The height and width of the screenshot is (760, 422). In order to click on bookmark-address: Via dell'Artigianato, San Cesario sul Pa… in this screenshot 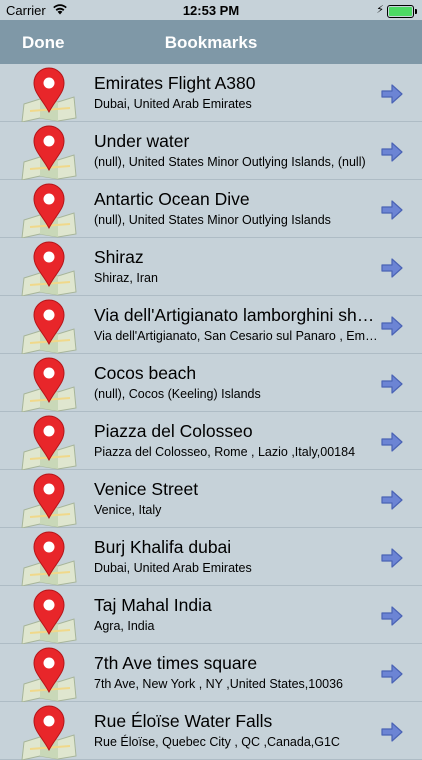, I will do `click(236, 336)`.